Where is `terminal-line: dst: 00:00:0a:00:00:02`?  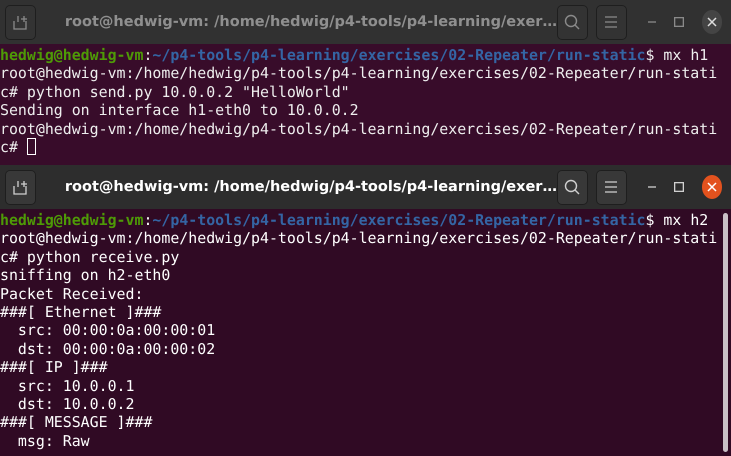
terminal-line: dst: 00:00:0a:00:00:02 is located at coordinates (116, 349).